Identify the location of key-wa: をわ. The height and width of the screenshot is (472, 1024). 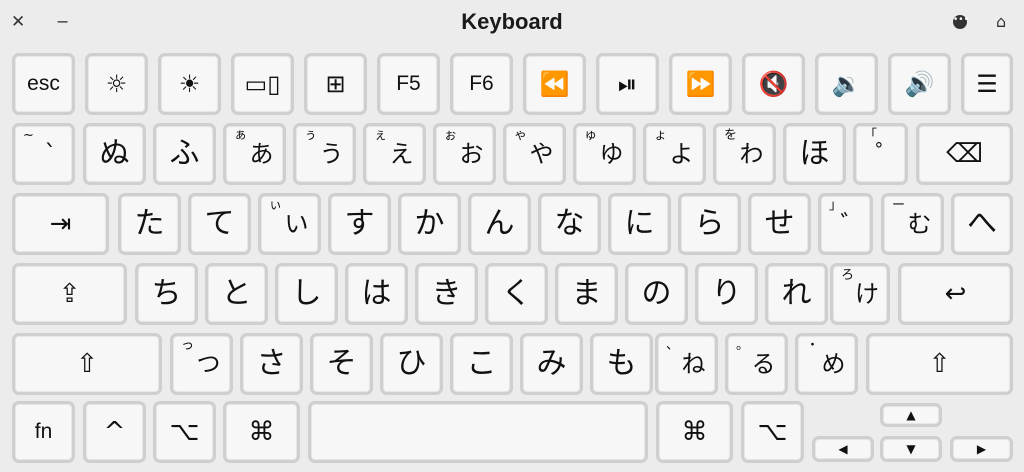
(744, 154).